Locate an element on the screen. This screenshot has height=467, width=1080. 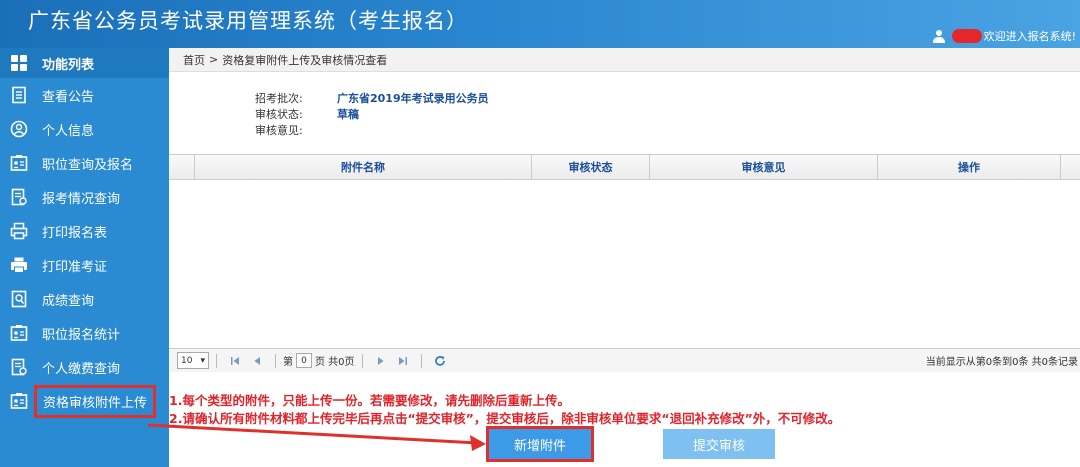
app-header: 广东省公务员考试录用管理系统（考生报名） 欢迎进入报名系统! is located at coordinates (540, 24).